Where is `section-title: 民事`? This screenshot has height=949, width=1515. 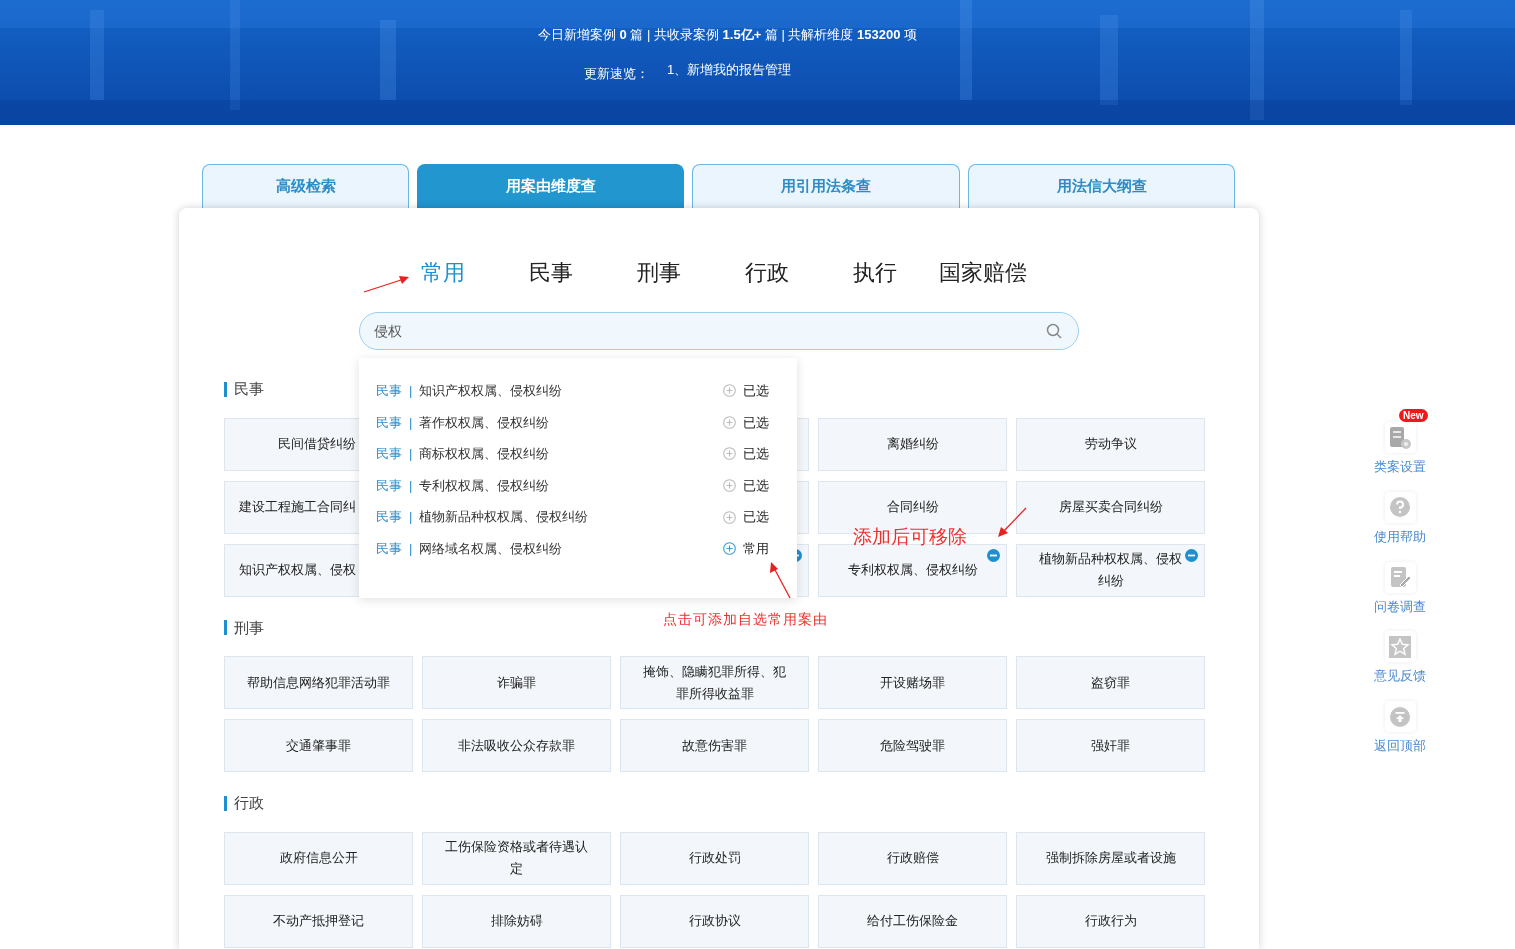 section-title: 民事 is located at coordinates (249, 389).